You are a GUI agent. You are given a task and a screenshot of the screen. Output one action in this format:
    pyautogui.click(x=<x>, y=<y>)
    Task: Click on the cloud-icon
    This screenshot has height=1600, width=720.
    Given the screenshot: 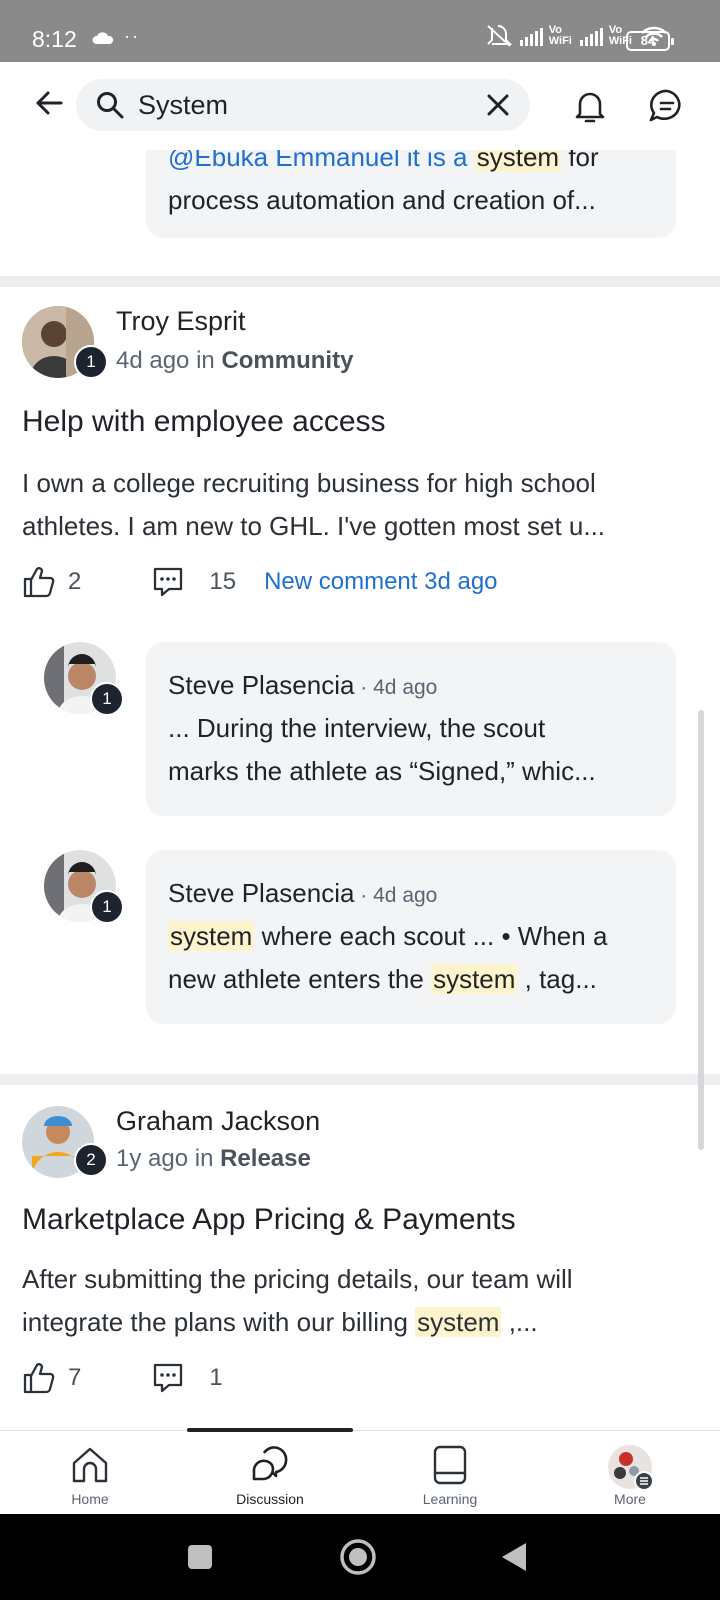 What is the action you would take?
    pyautogui.click(x=103, y=38)
    